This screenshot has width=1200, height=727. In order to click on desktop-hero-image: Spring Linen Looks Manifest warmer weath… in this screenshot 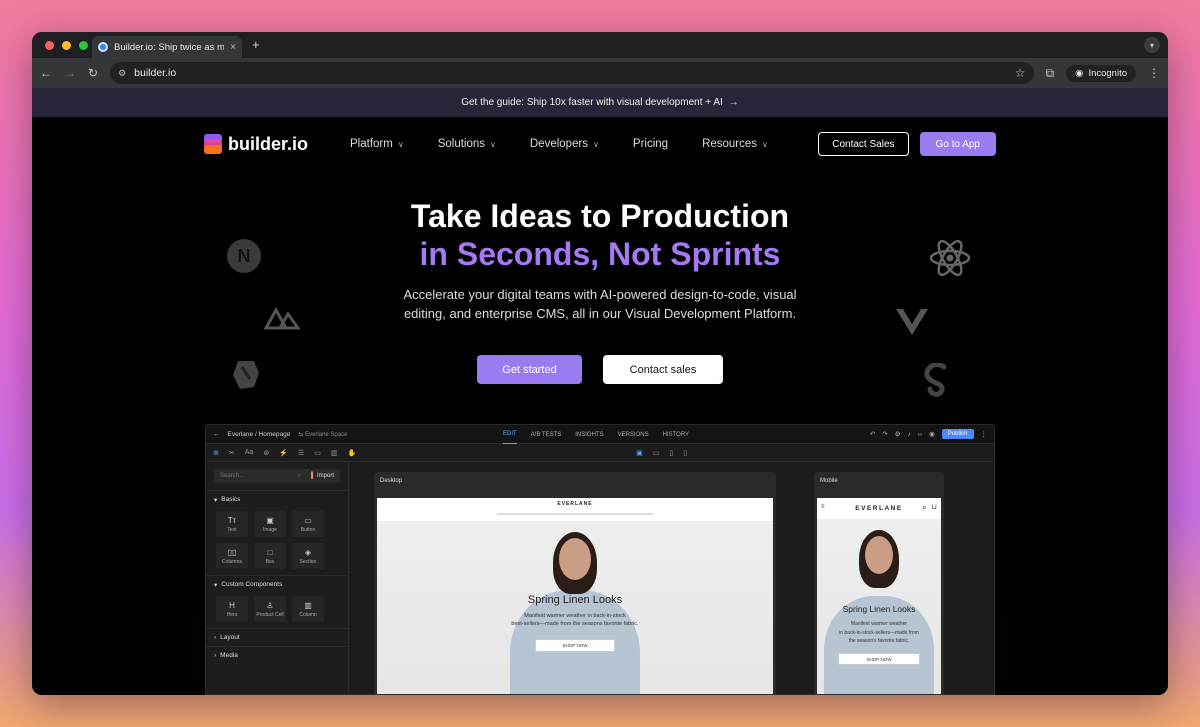, I will do `click(575, 608)`.